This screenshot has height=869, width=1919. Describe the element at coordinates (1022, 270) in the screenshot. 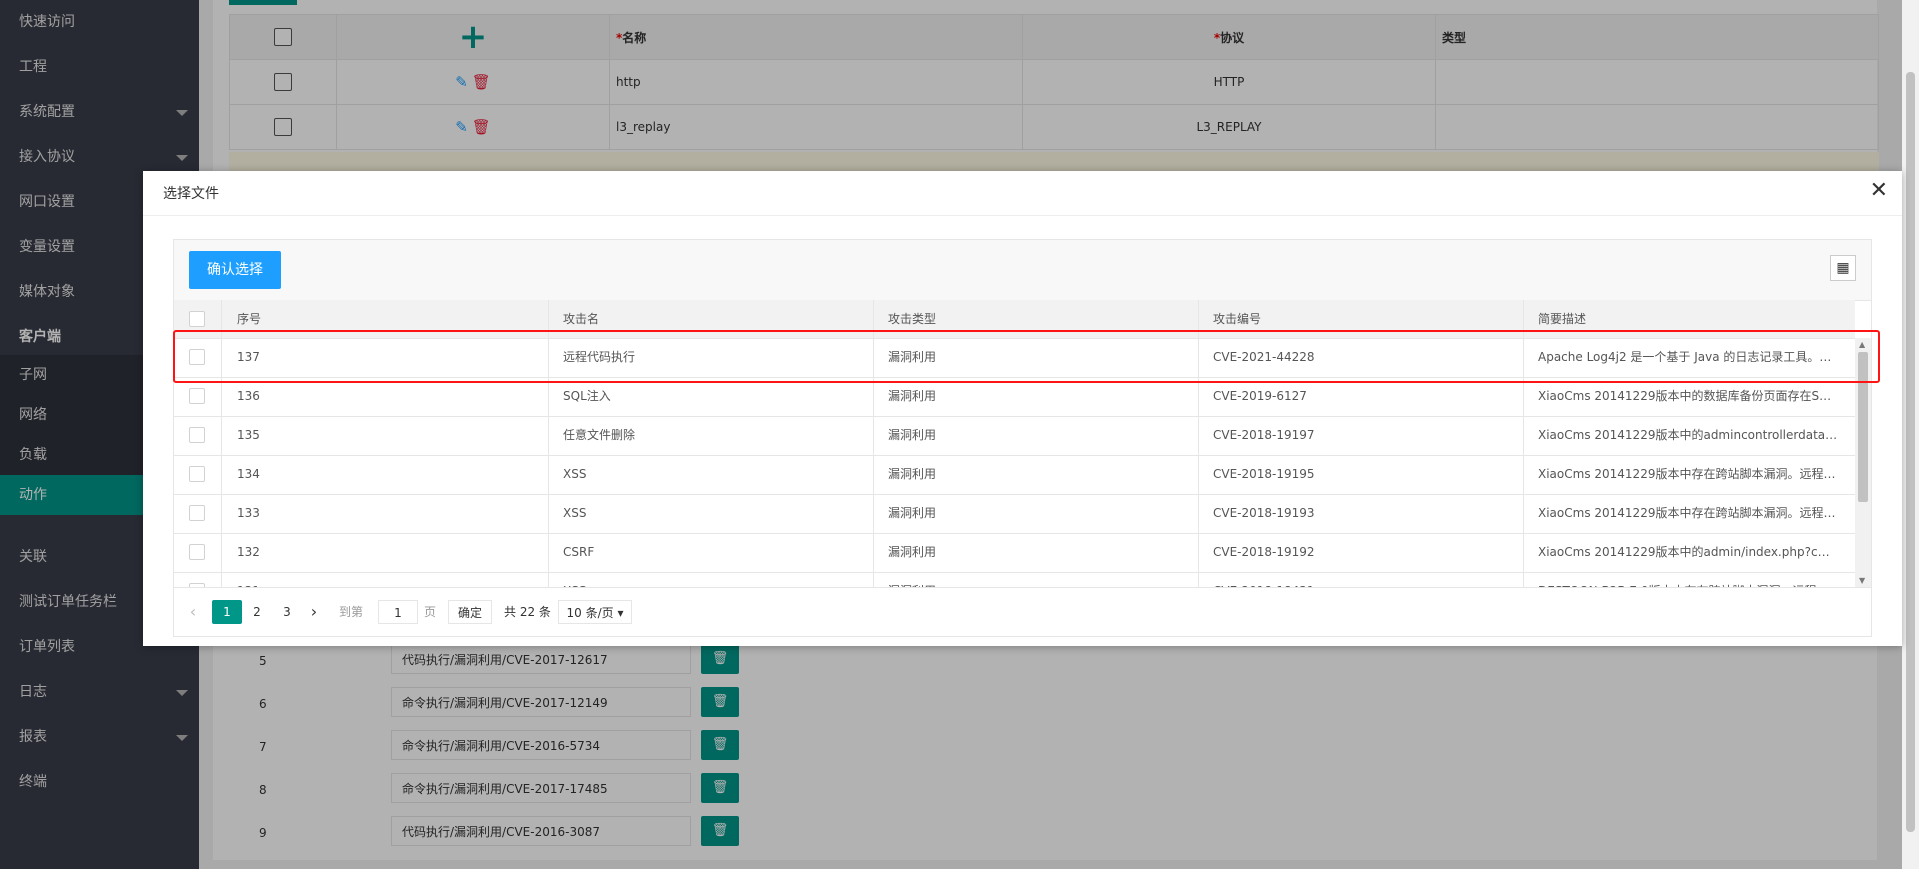

I see `table-toolbar: 确认选择 ▦` at that location.